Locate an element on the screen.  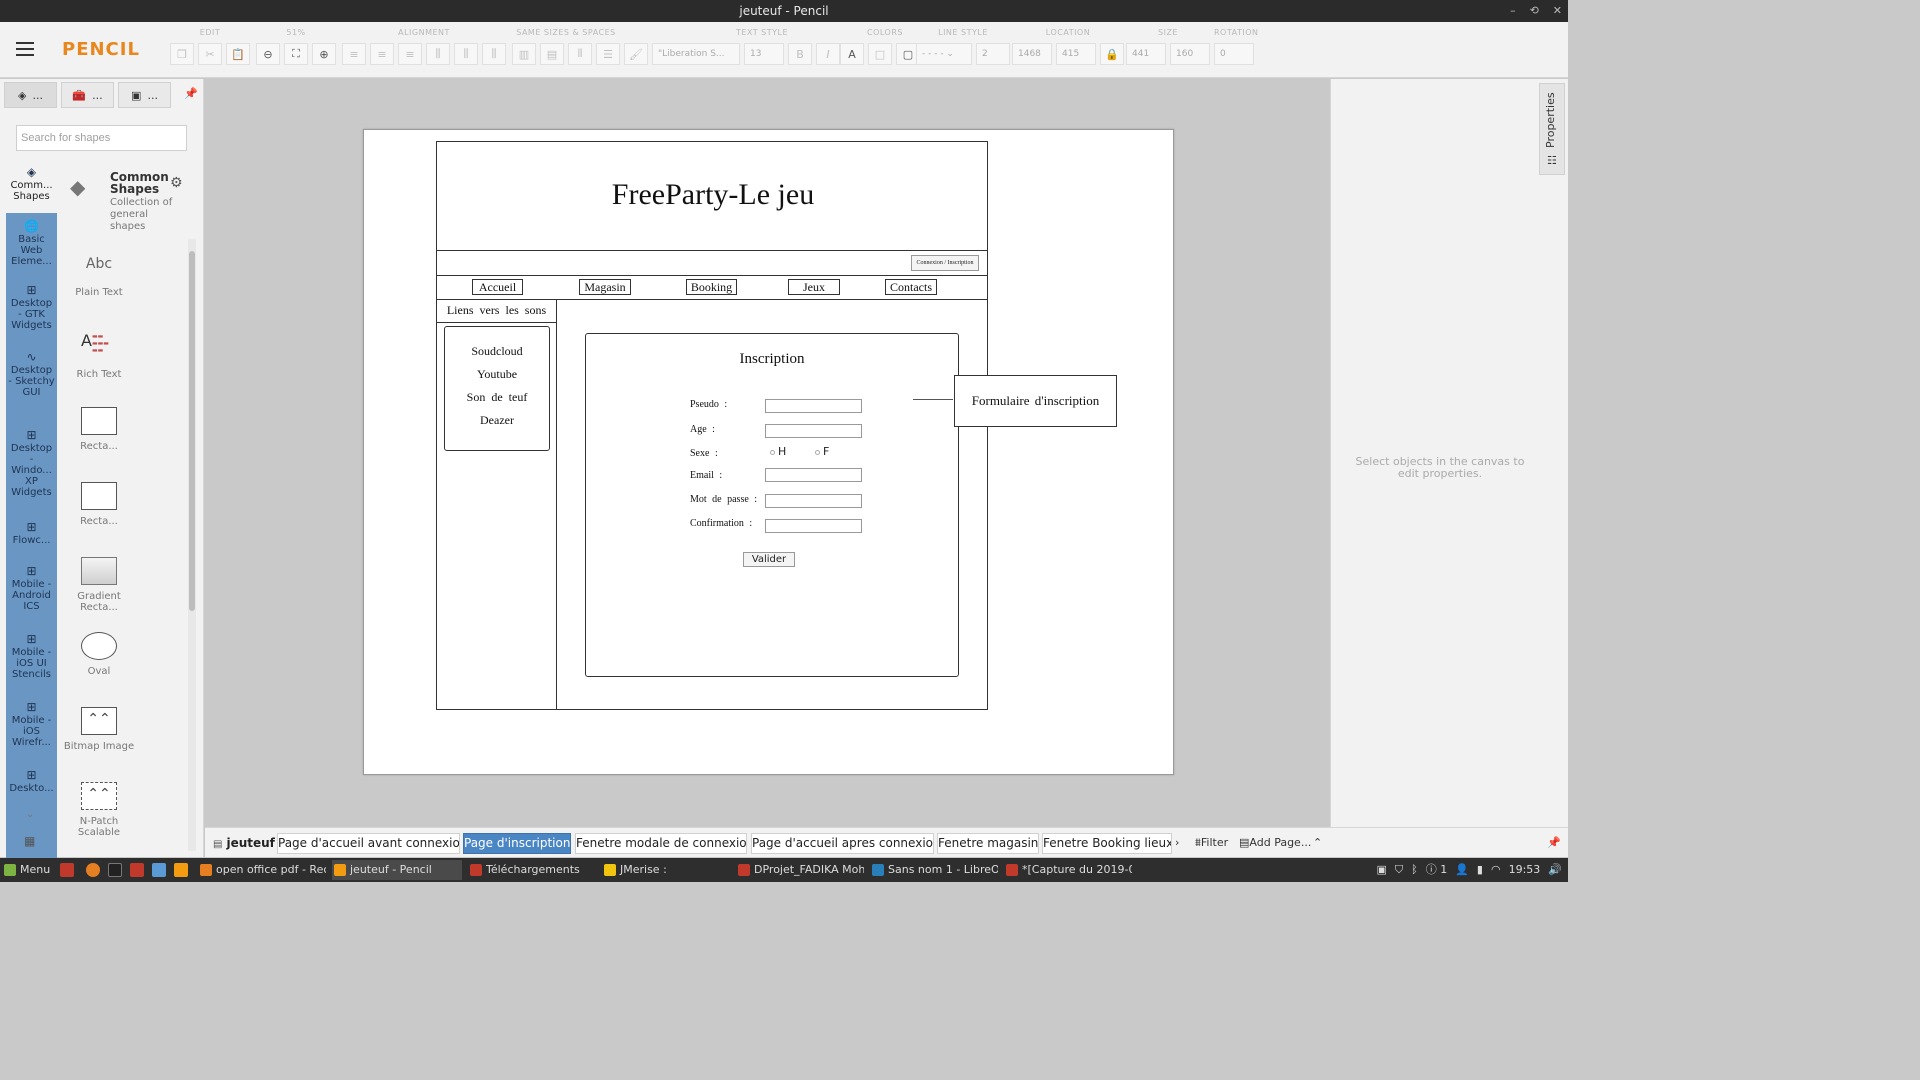
confirmation-input is located at coordinates (813, 526).